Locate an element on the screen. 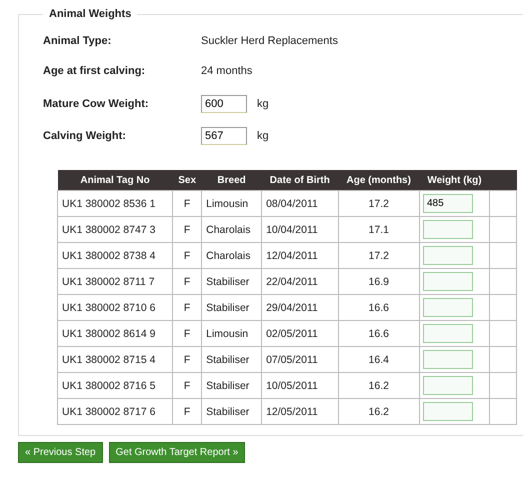 Image resolution: width=525 pixels, height=497 pixels. table-cell: UK1 380002 8614 9 is located at coordinates (115, 333).